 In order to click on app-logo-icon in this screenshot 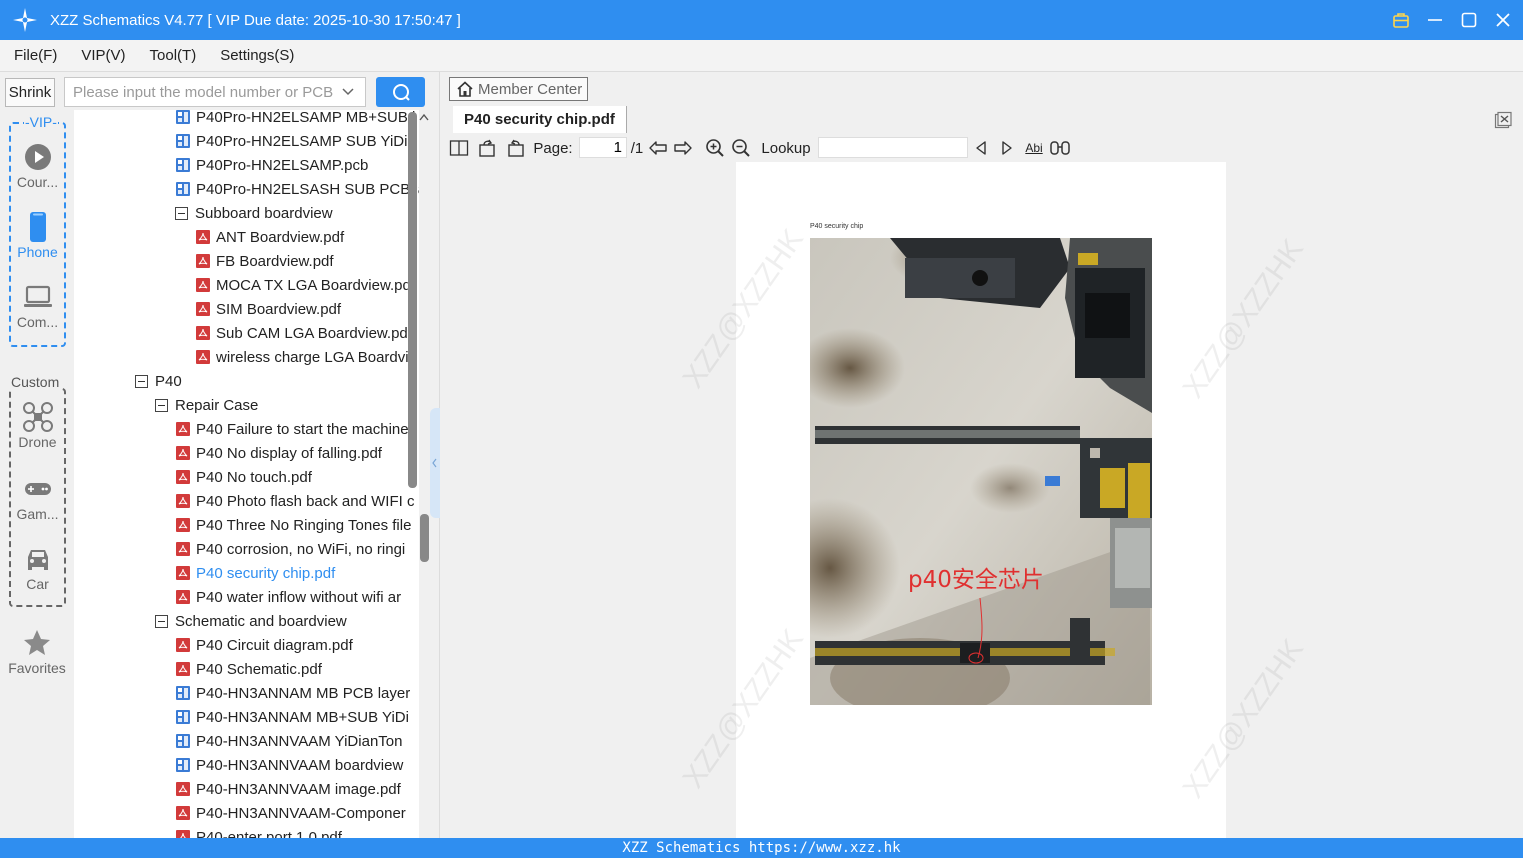, I will do `click(25, 20)`.